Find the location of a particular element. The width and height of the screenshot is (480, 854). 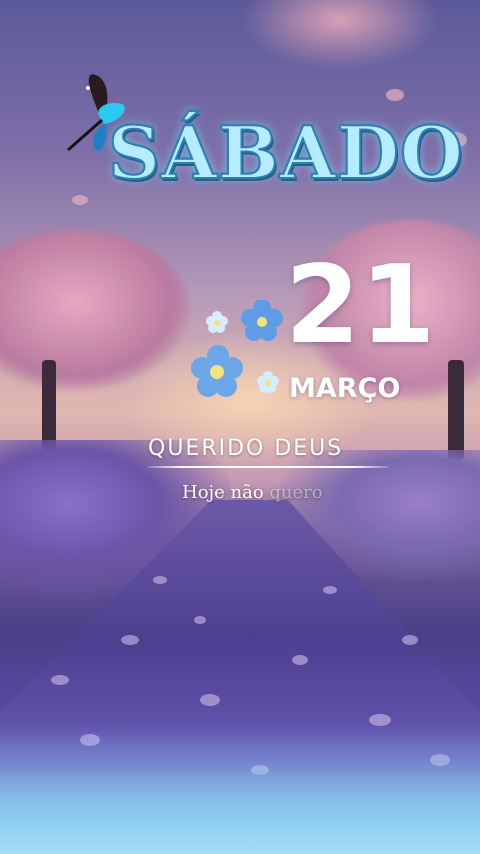

date-month: MARÇO is located at coordinates (345, 388).